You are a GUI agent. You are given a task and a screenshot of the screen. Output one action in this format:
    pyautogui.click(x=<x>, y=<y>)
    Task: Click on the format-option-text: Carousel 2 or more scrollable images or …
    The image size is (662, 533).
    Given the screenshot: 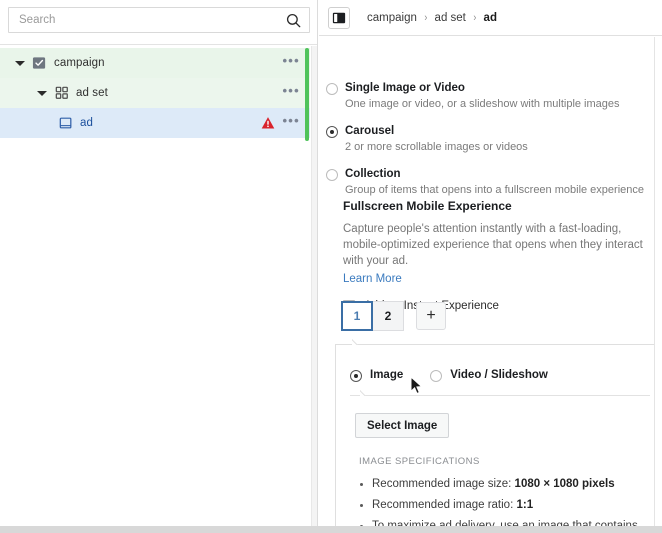 What is the action you would take?
    pyautogui.click(x=436, y=139)
    